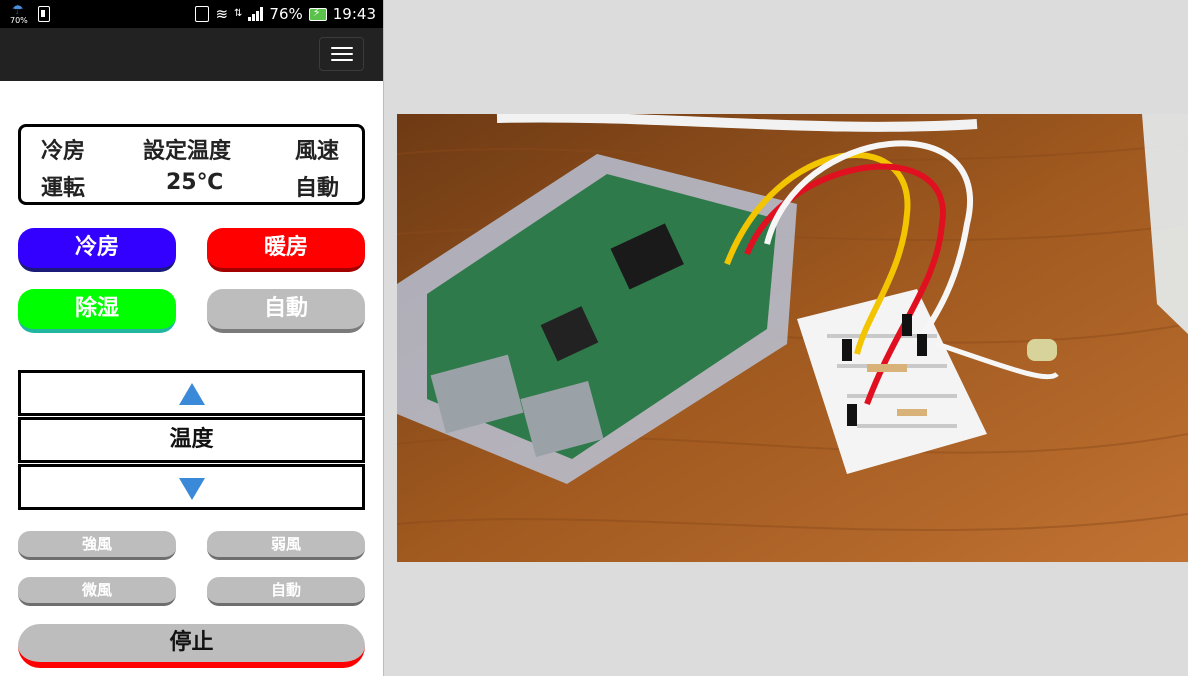 This screenshot has height=676, width=1188. Describe the element at coordinates (191, 646) in the screenshot. I see `stop-button: 停止` at that location.